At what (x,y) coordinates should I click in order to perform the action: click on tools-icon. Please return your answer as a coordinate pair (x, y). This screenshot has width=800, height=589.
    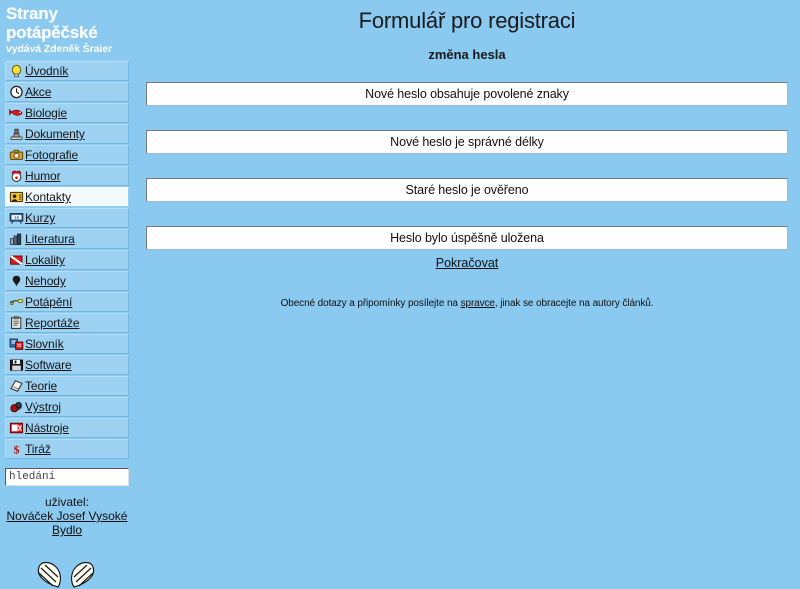
    Looking at the image, I should click on (16, 428).